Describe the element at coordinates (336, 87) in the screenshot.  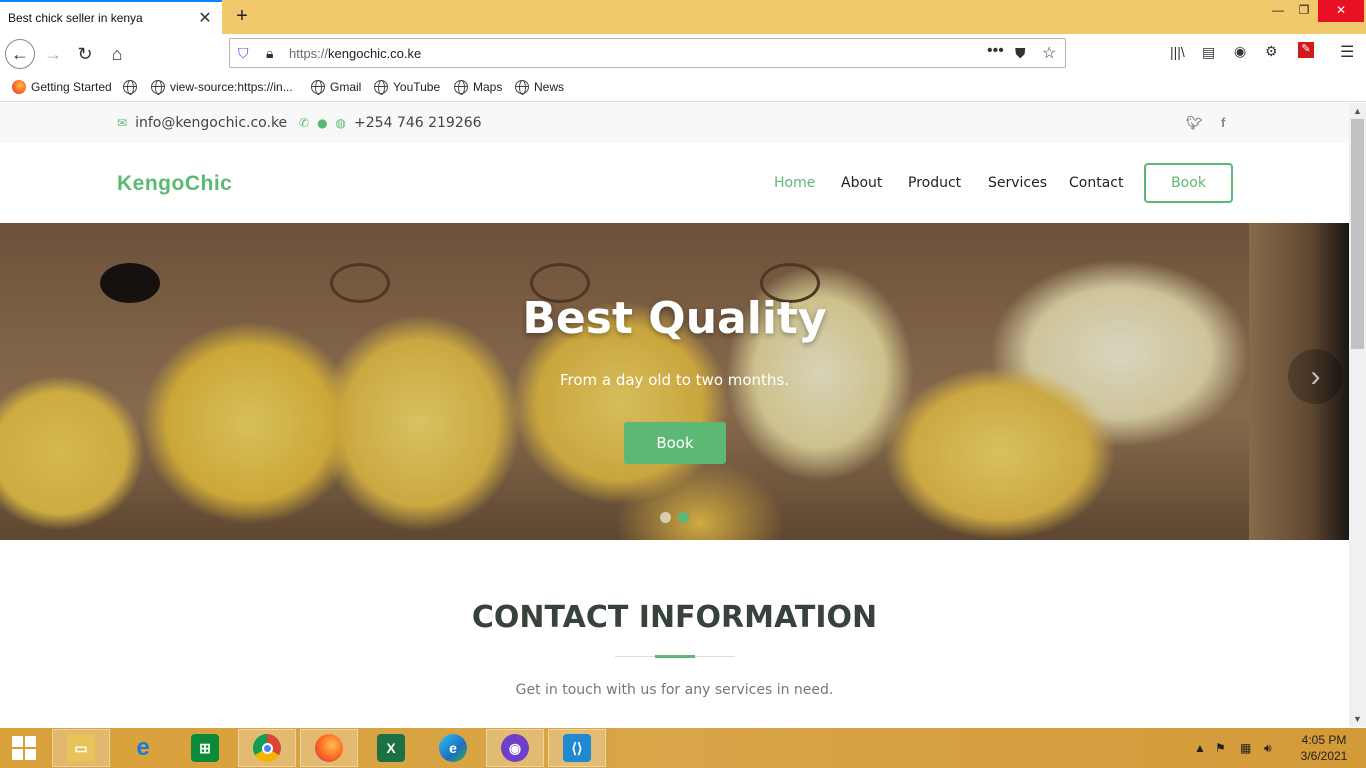
I see `bookmark-gmail: Gmail` at that location.